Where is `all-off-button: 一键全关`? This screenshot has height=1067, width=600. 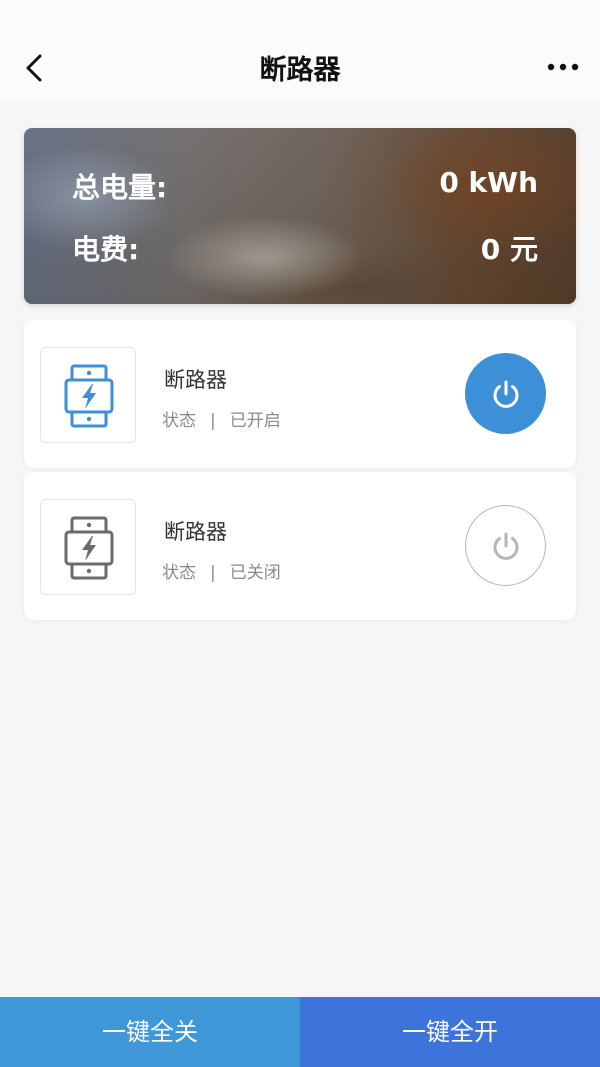
all-off-button: 一键全关 is located at coordinates (150, 1032).